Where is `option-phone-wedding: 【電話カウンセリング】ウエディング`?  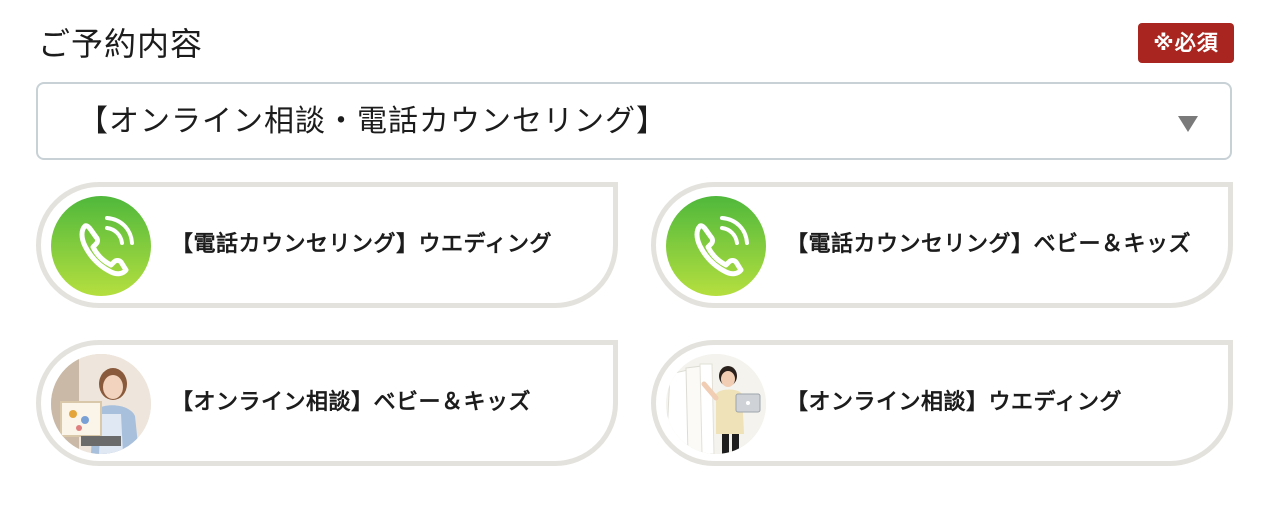 option-phone-wedding: 【電話カウンセリング】ウエディング is located at coordinates (327, 245).